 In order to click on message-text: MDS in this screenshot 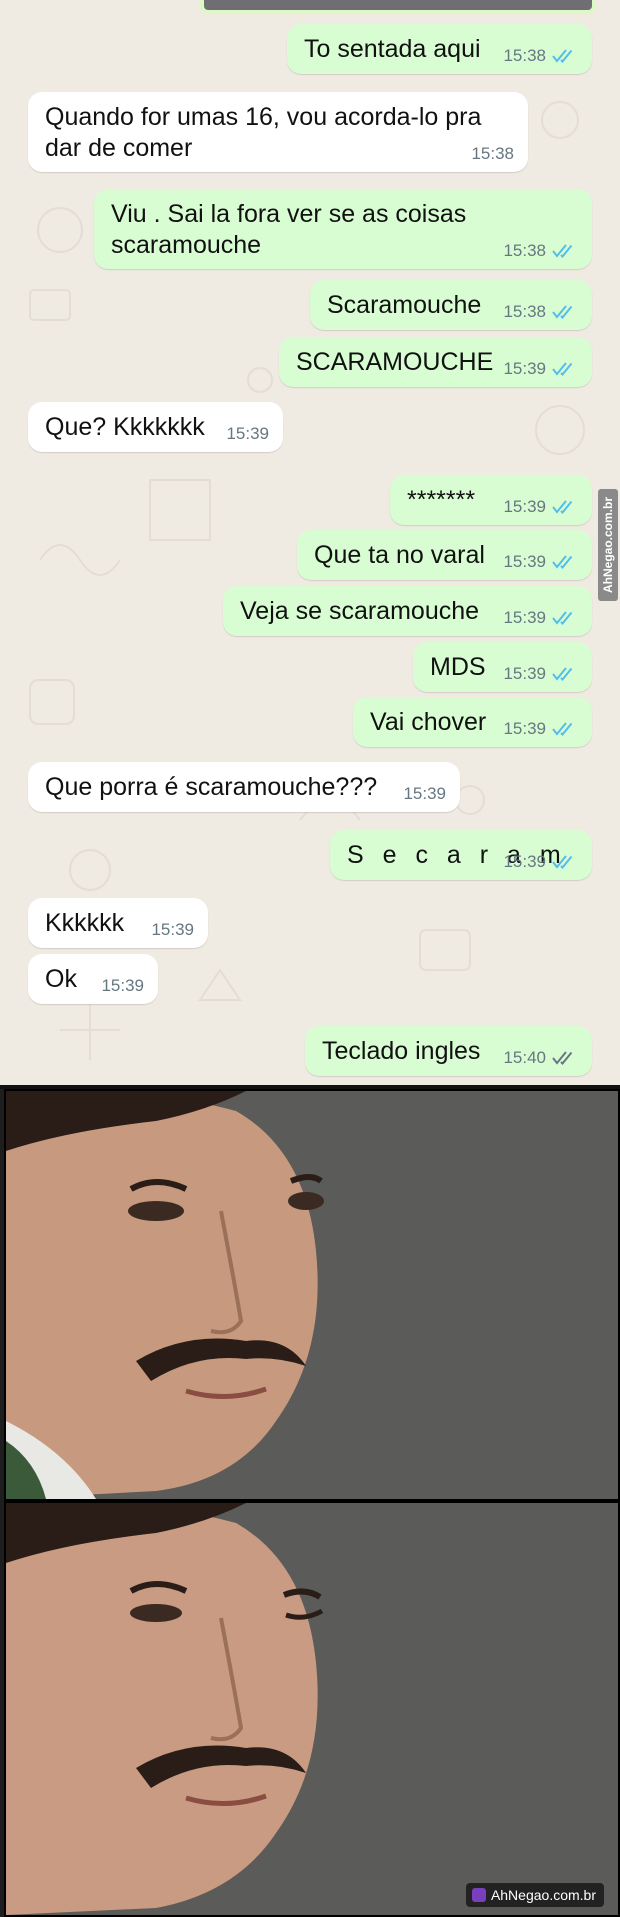, I will do `click(458, 667)`.